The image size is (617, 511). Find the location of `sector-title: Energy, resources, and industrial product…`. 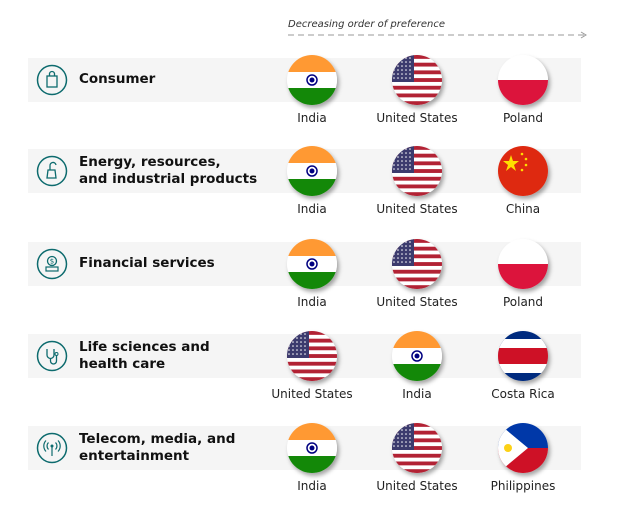

sector-title: Energy, resources, and industrial product… is located at coordinates (168, 170).